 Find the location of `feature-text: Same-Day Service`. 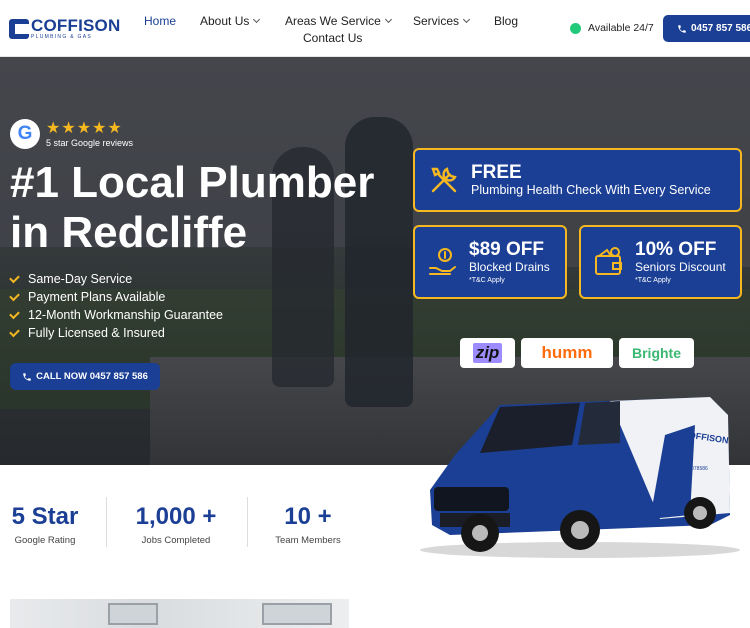

feature-text: Same-Day Service is located at coordinates (80, 279).